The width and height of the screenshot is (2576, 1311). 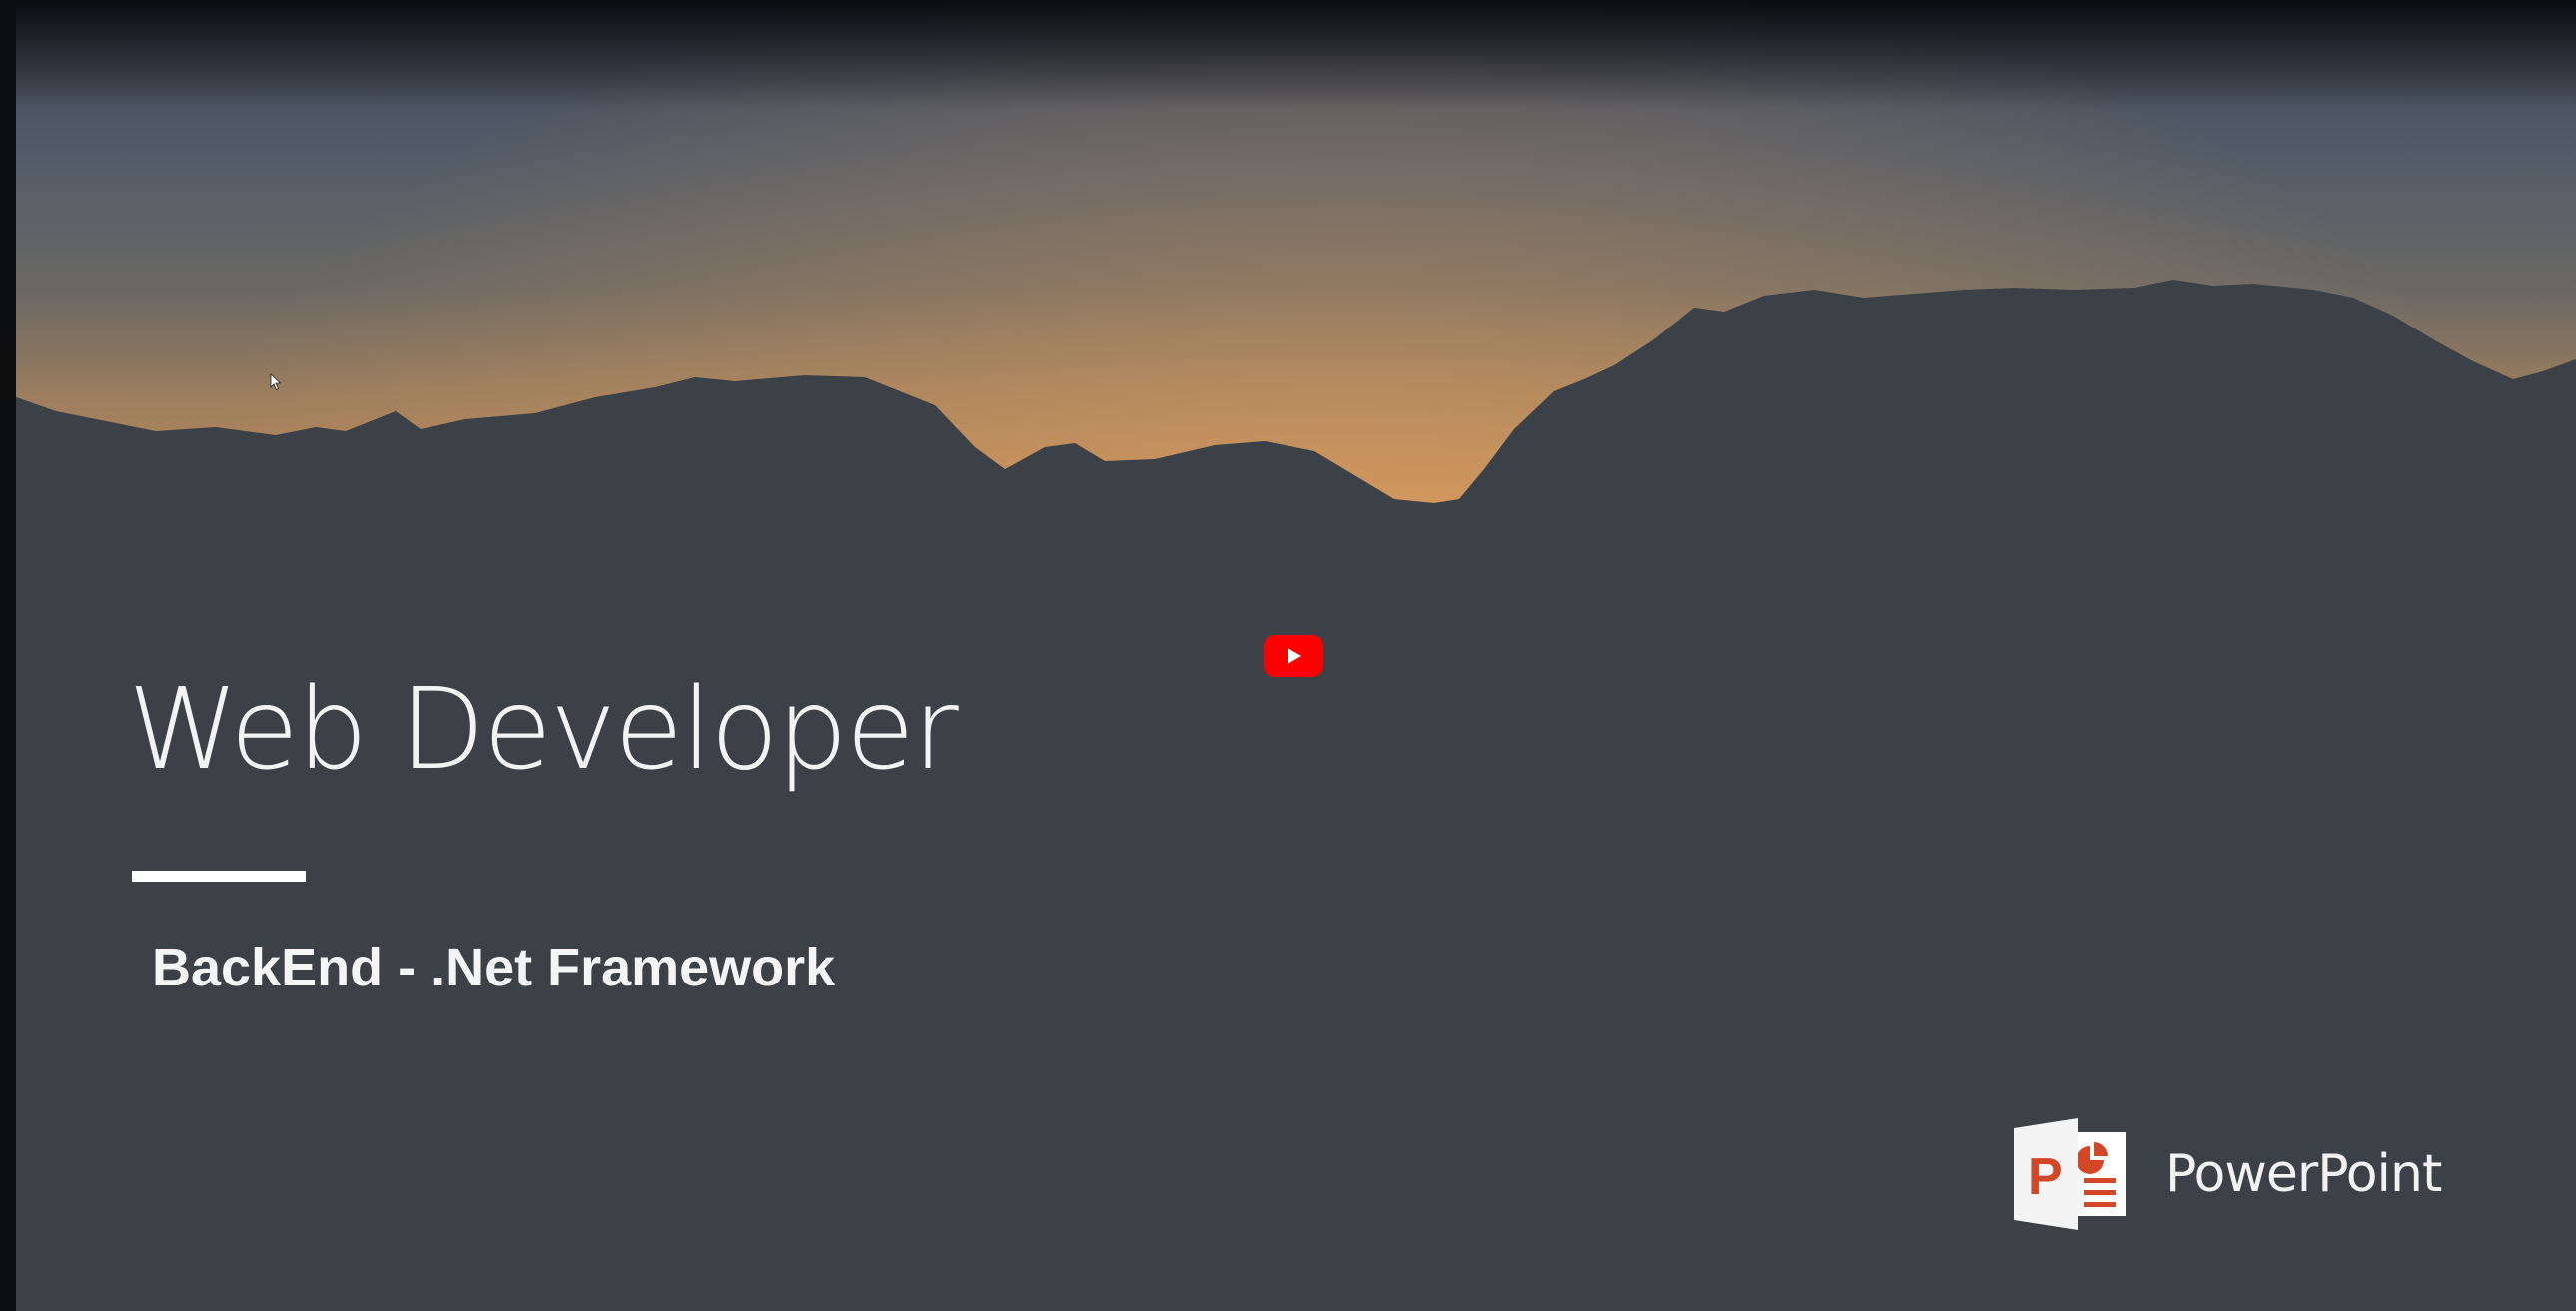 What do you see at coordinates (1296, 55) in the screenshot?
I see `top-vignette` at bounding box center [1296, 55].